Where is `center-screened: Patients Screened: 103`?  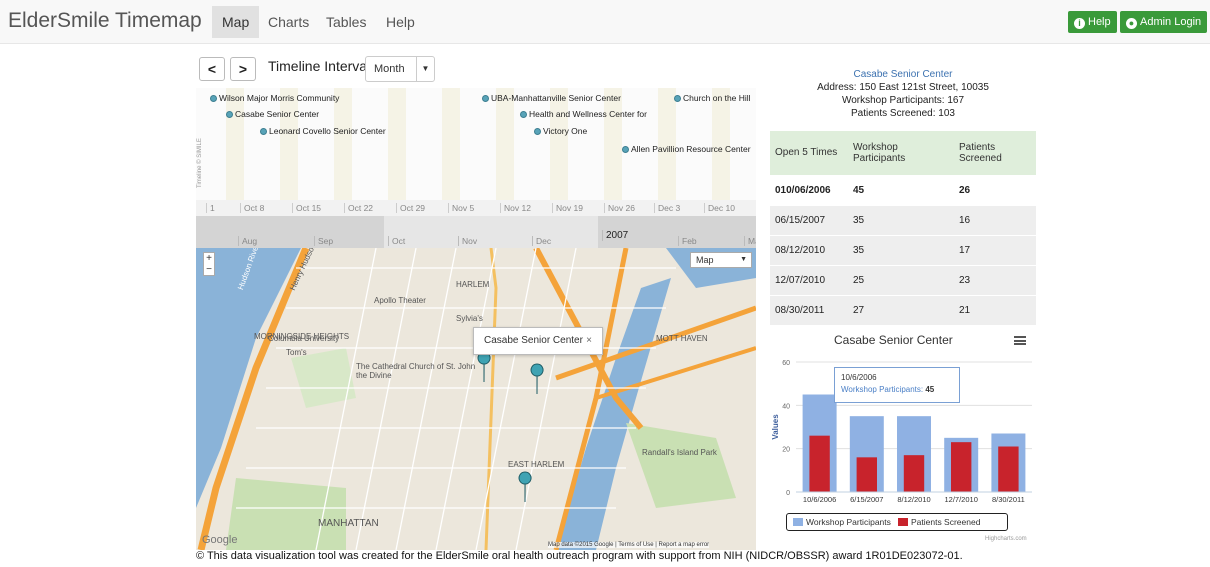
center-screened: Patients Screened: 103 is located at coordinates (903, 113).